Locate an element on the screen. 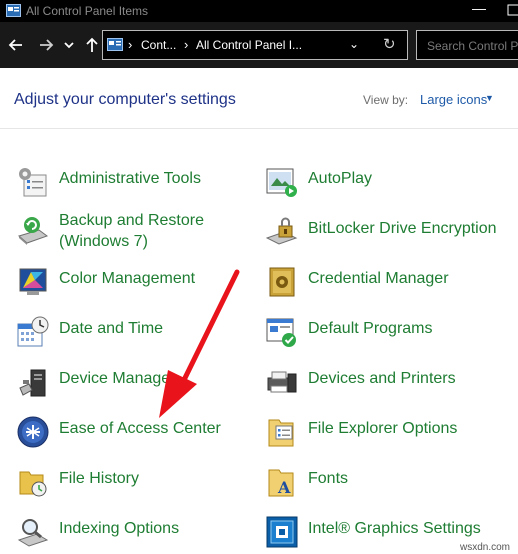  item-indexing-options: Indexing Options is located at coordinates (132, 534).